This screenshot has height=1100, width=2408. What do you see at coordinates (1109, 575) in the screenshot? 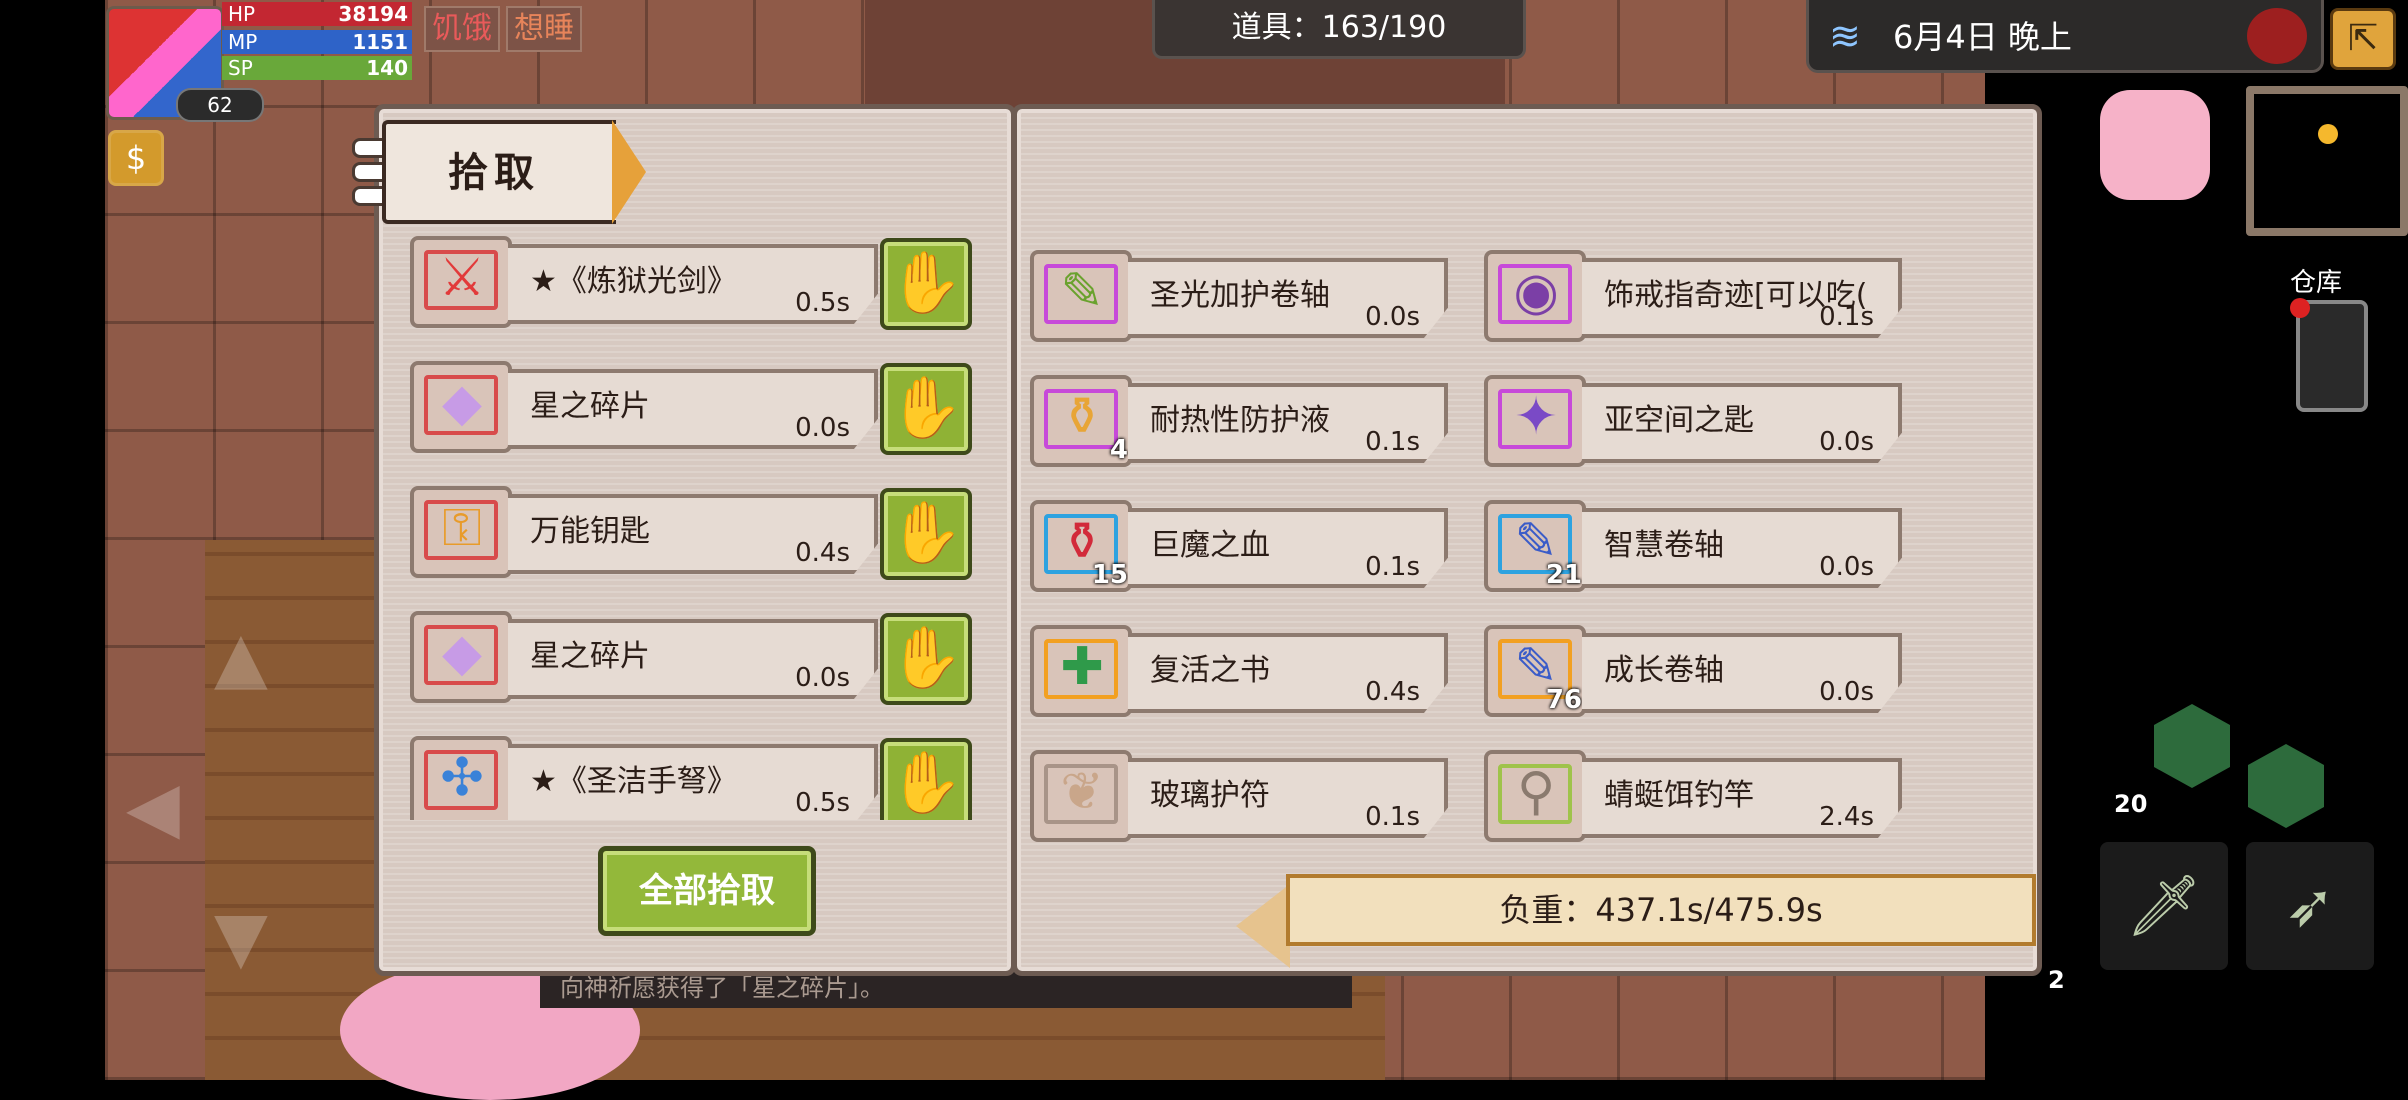
I see `item-quantity: 15` at bounding box center [1109, 575].